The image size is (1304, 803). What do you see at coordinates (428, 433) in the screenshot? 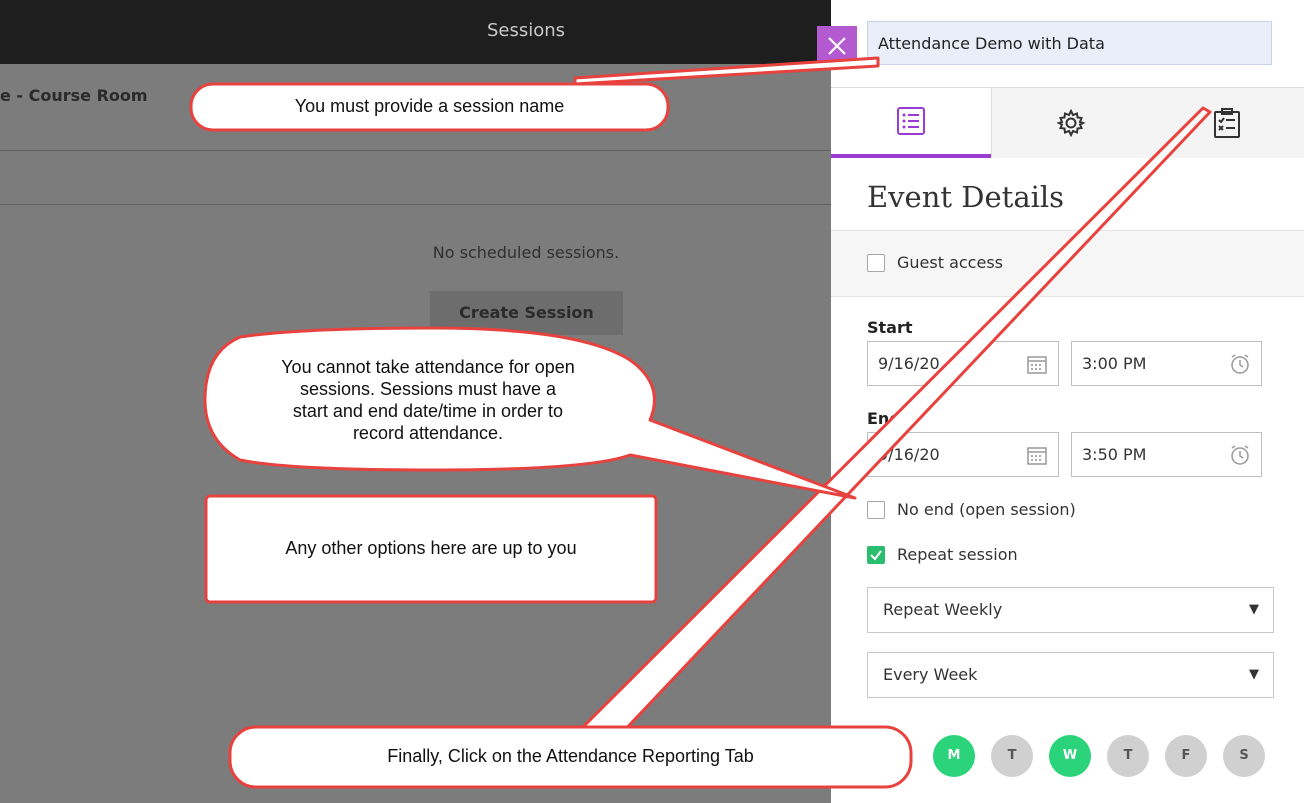
I see `callout-open-sessions-line: record attendance.` at bounding box center [428, 433].